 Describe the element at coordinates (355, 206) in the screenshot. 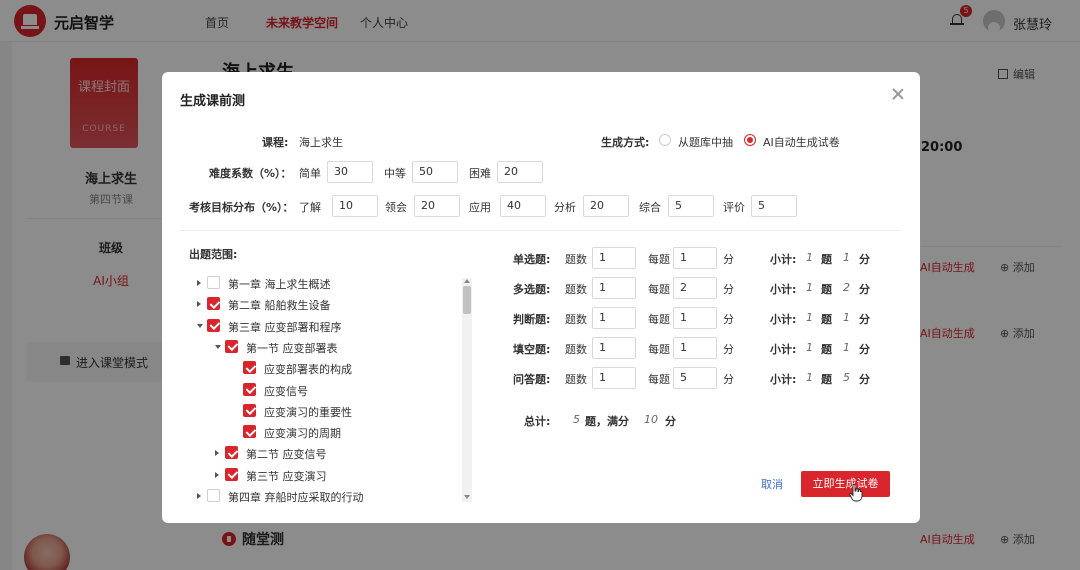

I see `target-understand-input: 10` at that location.